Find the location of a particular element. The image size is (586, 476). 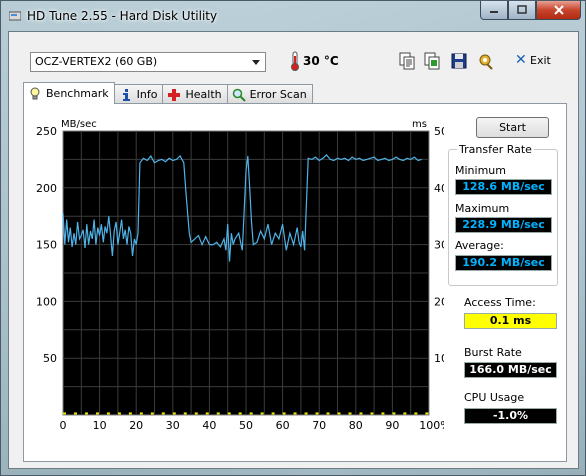

tab-error-scan: Error Scan is located at coordinates (269, 94).